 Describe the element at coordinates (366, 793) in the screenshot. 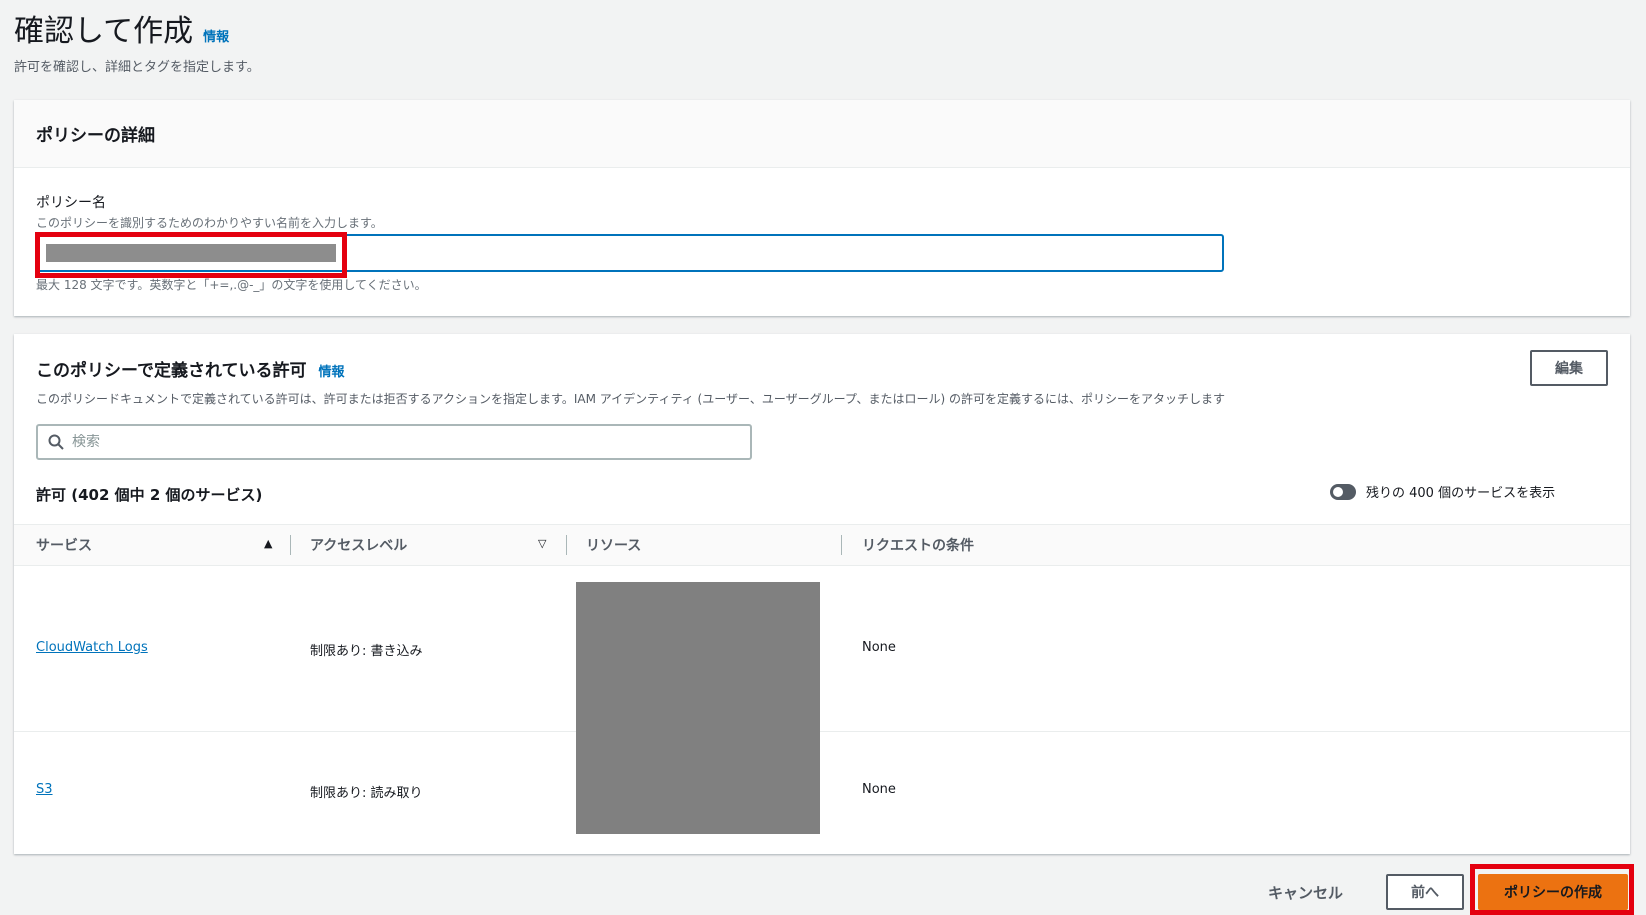

I see `access-level-cell: 制限あり: 読み取り` at that location.